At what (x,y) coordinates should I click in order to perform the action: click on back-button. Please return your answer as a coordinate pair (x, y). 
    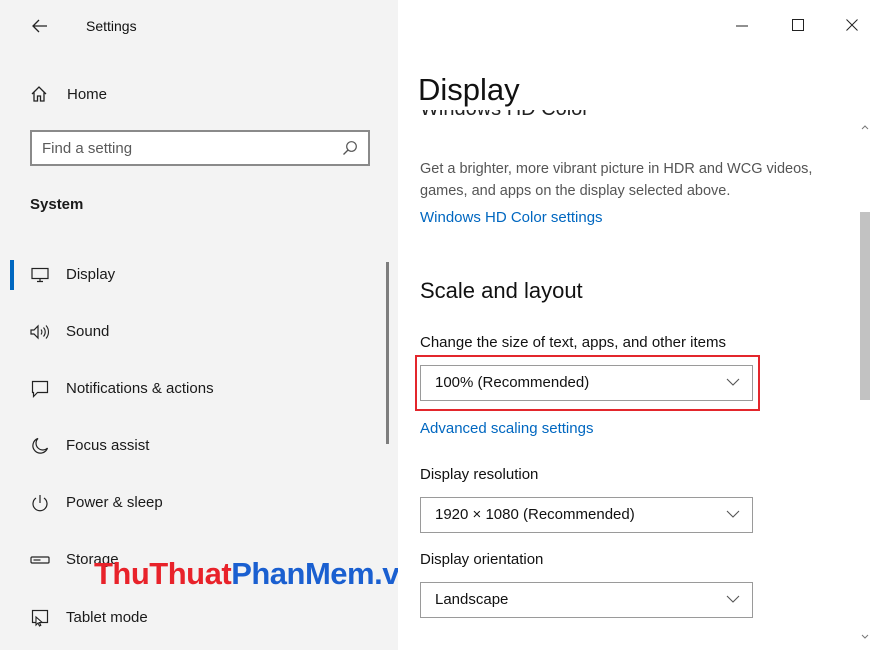
    Looking at the image, I should click on (40, 26).